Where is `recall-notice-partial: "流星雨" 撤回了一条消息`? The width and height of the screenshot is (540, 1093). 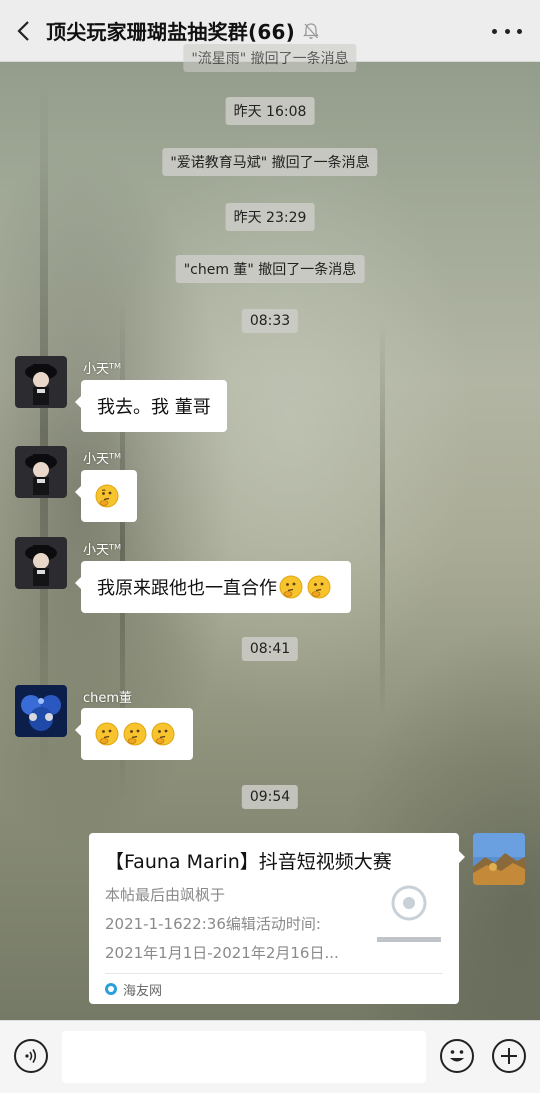
recall-notice-partial: "流星雨" 撤回了一条消息 is located at coordinates (270, 58).